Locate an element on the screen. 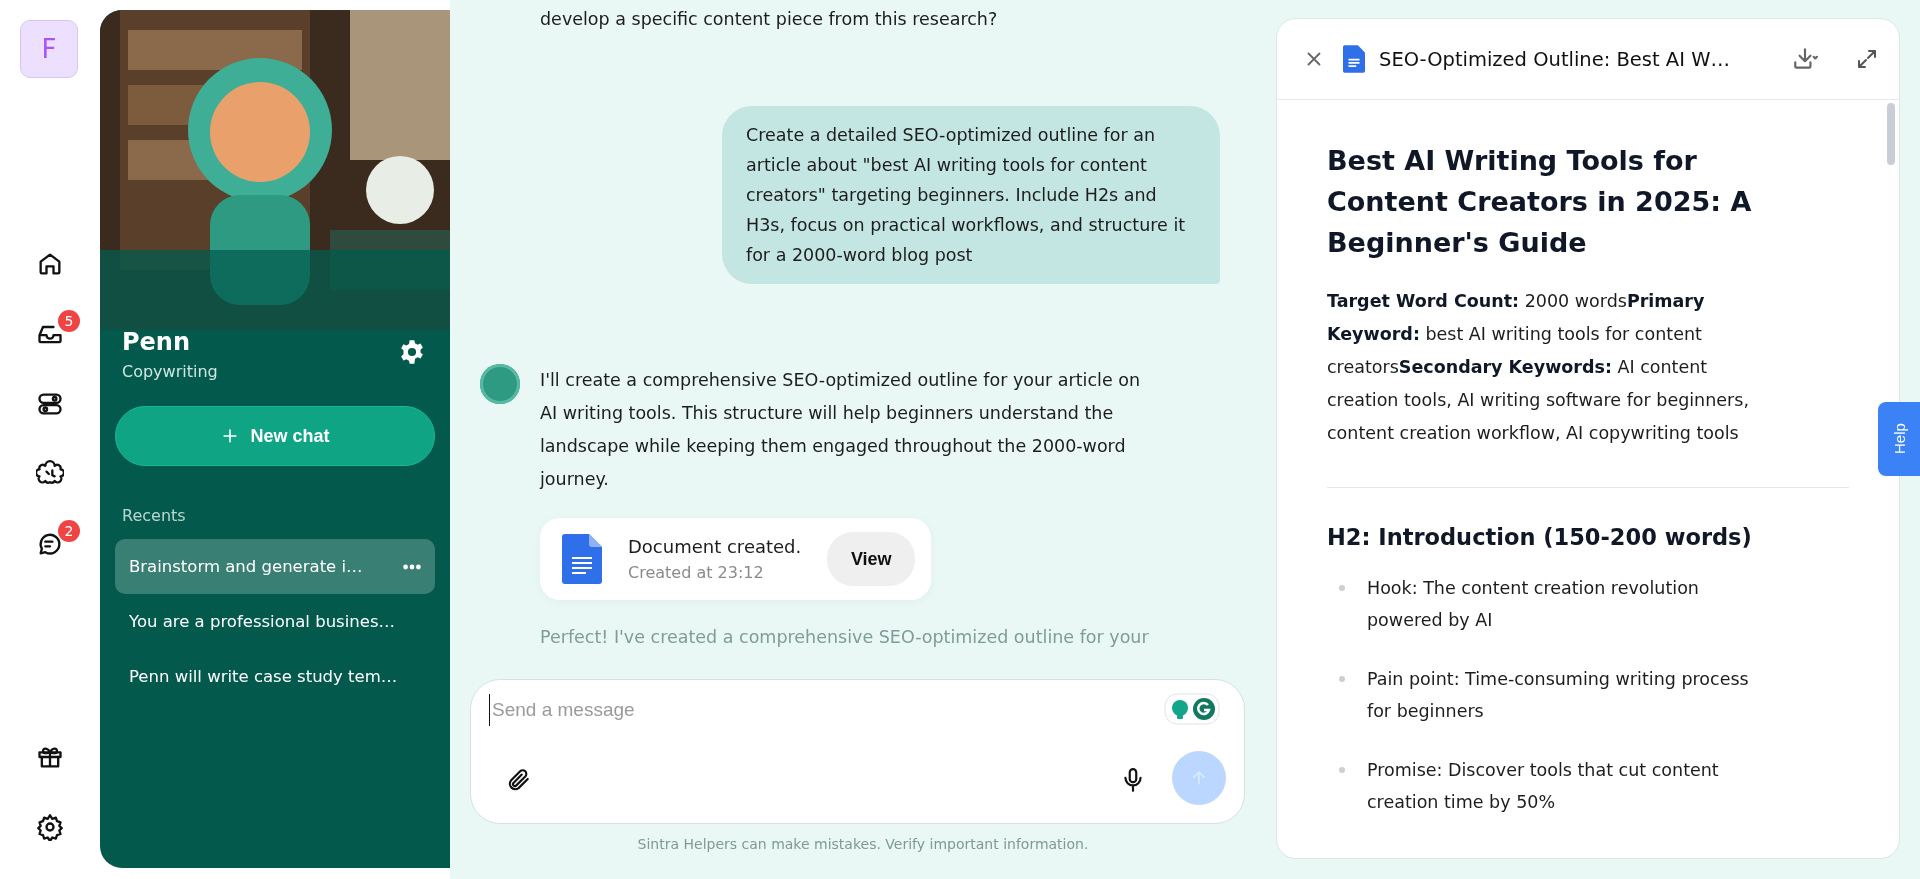 The height and width of the screenshot is (879, 1920). agent-avatar is located at coordinates (500, 384).